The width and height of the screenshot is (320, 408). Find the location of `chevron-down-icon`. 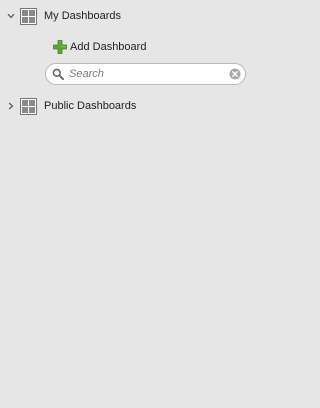

chevron-down-icon is located at coordinates (10, 16).